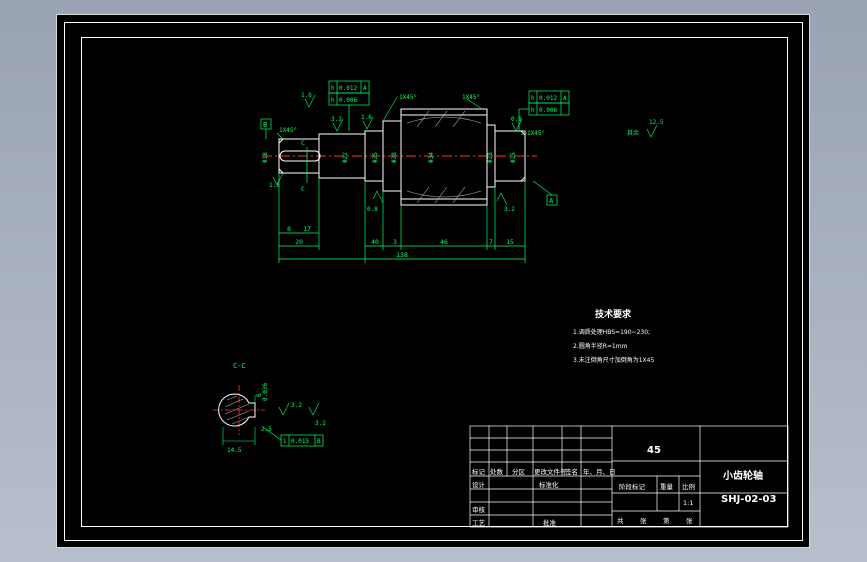 The width and height of the screenshot is (867, 562). I want to click on tol-right-2-value: 0.006, so click(548, 110).